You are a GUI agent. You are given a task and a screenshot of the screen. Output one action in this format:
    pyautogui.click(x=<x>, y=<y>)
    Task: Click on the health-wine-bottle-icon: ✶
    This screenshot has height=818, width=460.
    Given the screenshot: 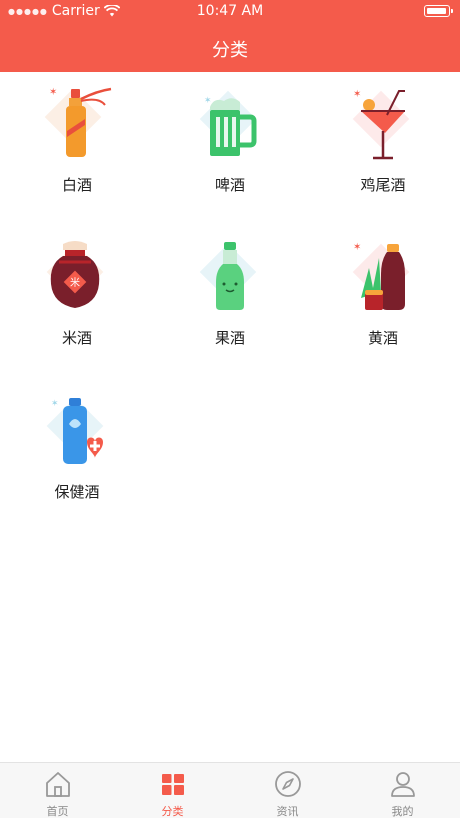 What is the action you would take?
    pyautogui.click(x=75, y=430)
    